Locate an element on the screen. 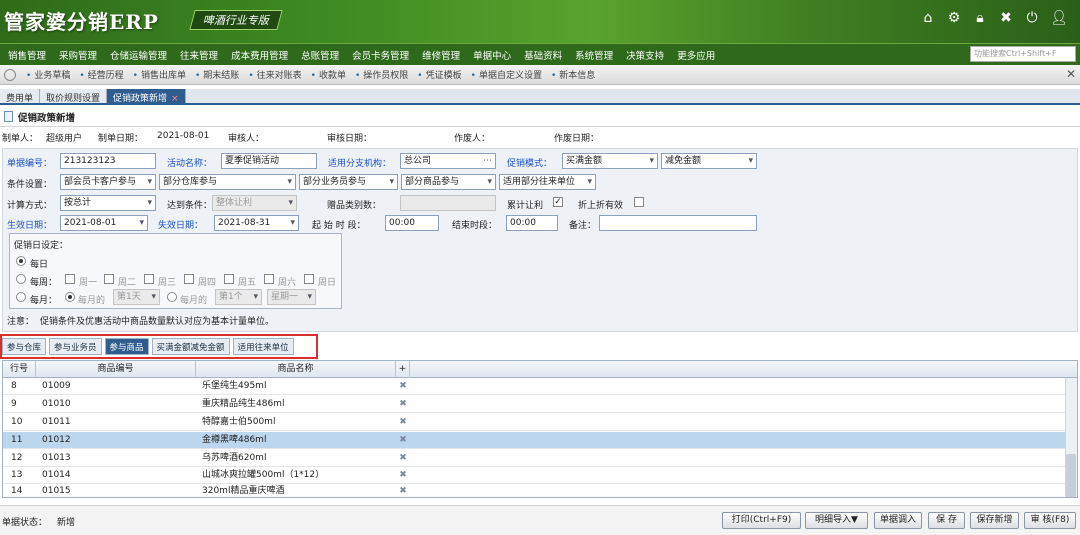  cumulative-checkbox: ✓ is located at coordinates (558, 202).